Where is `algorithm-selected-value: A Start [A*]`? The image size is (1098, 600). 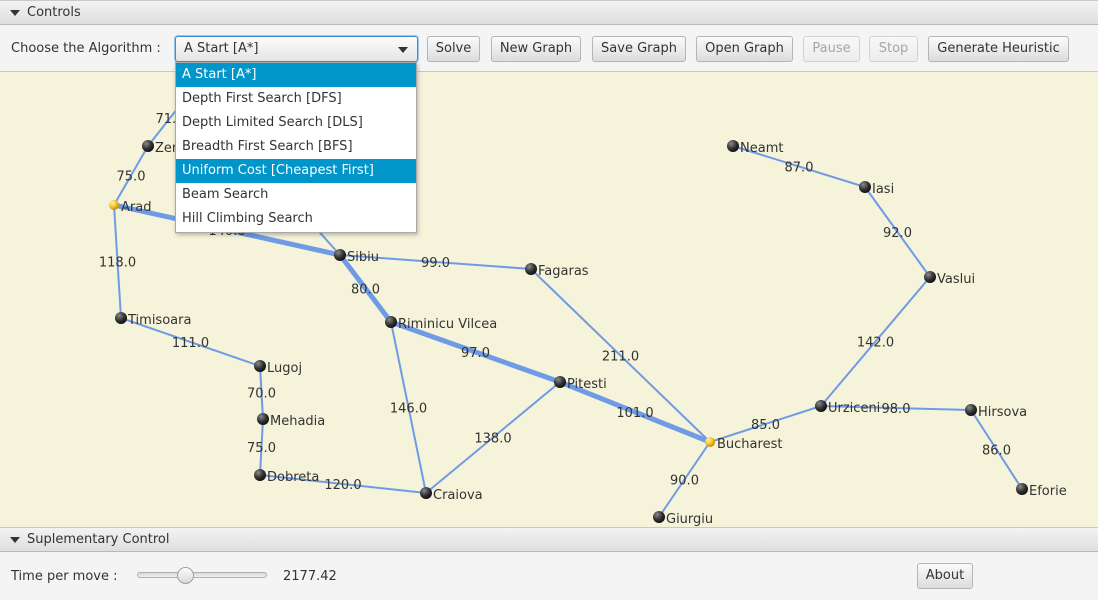 algorithm-selected-value: A Start [A*] is located at coordinates (221, 48).